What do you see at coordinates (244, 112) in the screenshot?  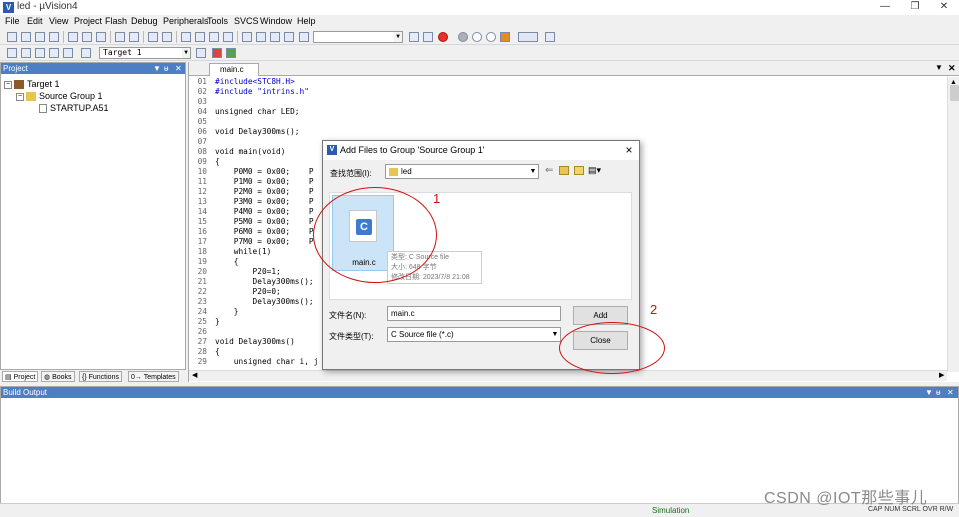 I see `code-line: 04 unsigned char LED;` at bounding box center [244, 112].